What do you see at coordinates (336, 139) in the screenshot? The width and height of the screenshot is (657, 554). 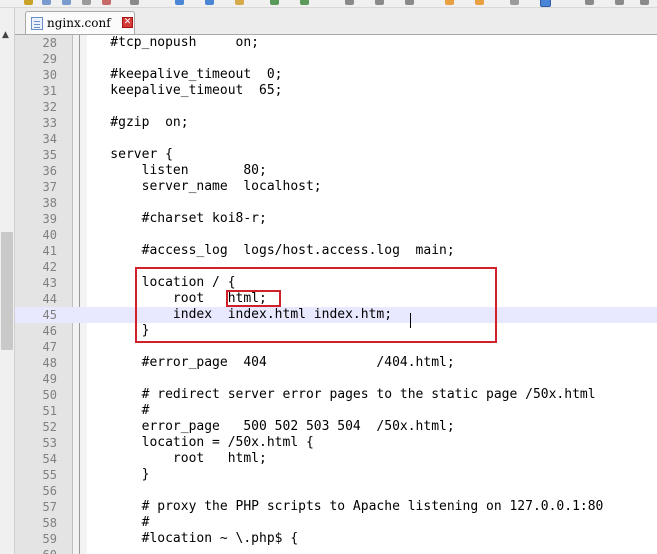 I see `code-line: 34` at bounding box center [336, 139].